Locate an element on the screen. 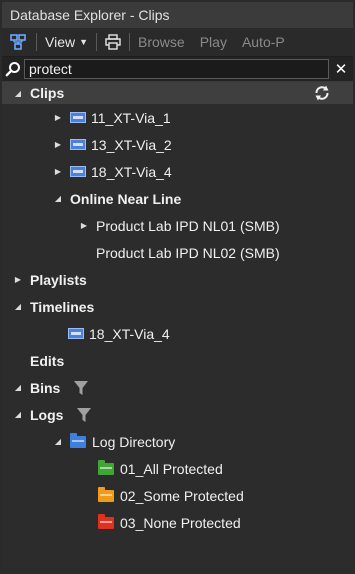  clip-label: 18_XT-Via_4 is located at coordinates (131, 171).